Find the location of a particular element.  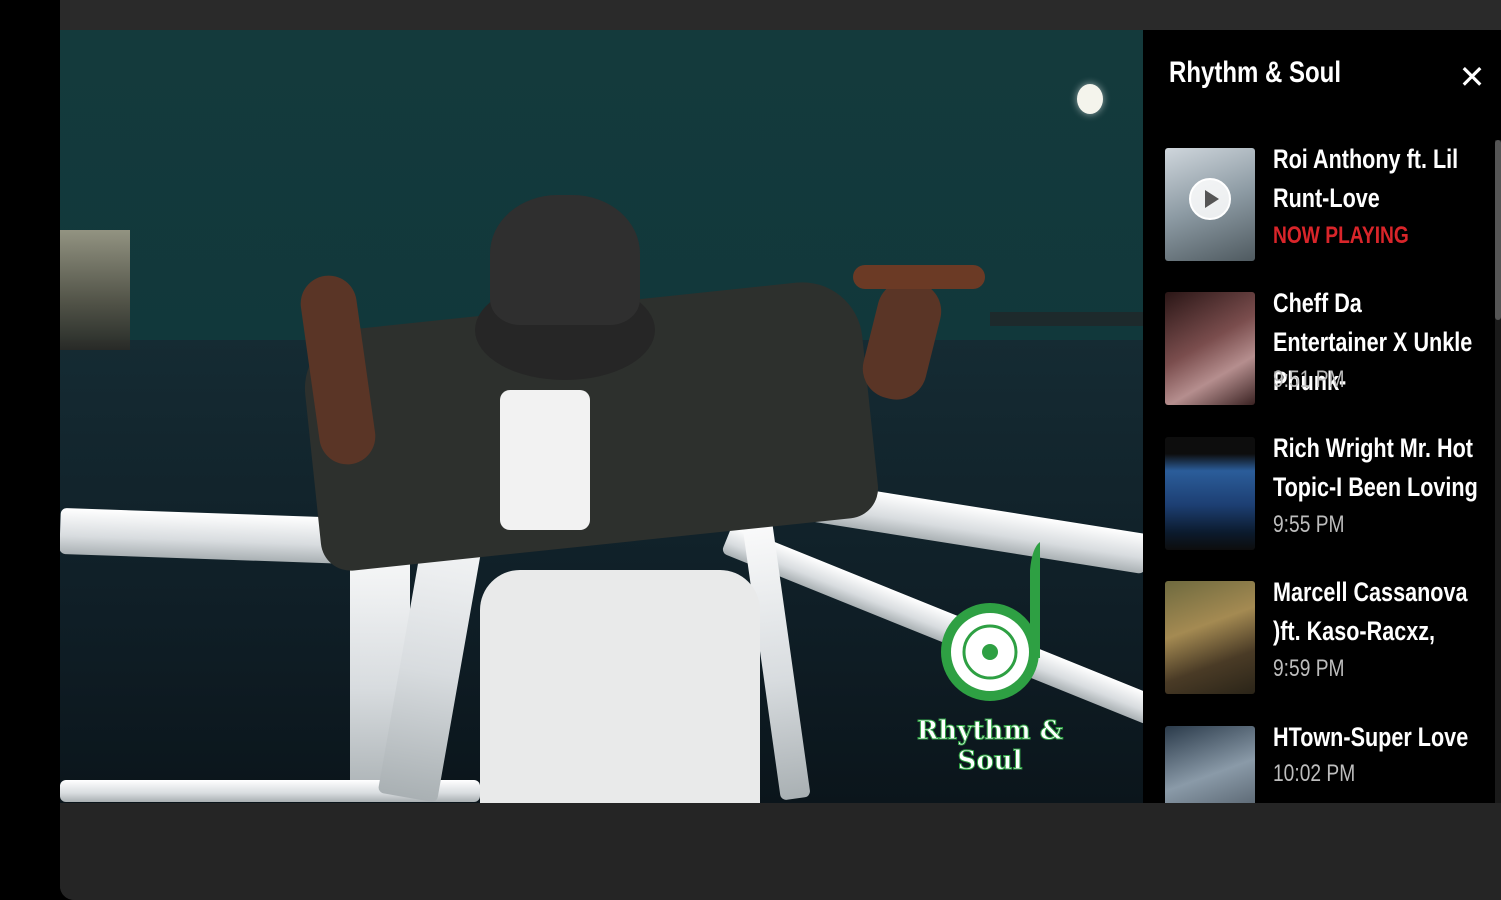

channel-logo-icon is located at coordinates (990, 621).